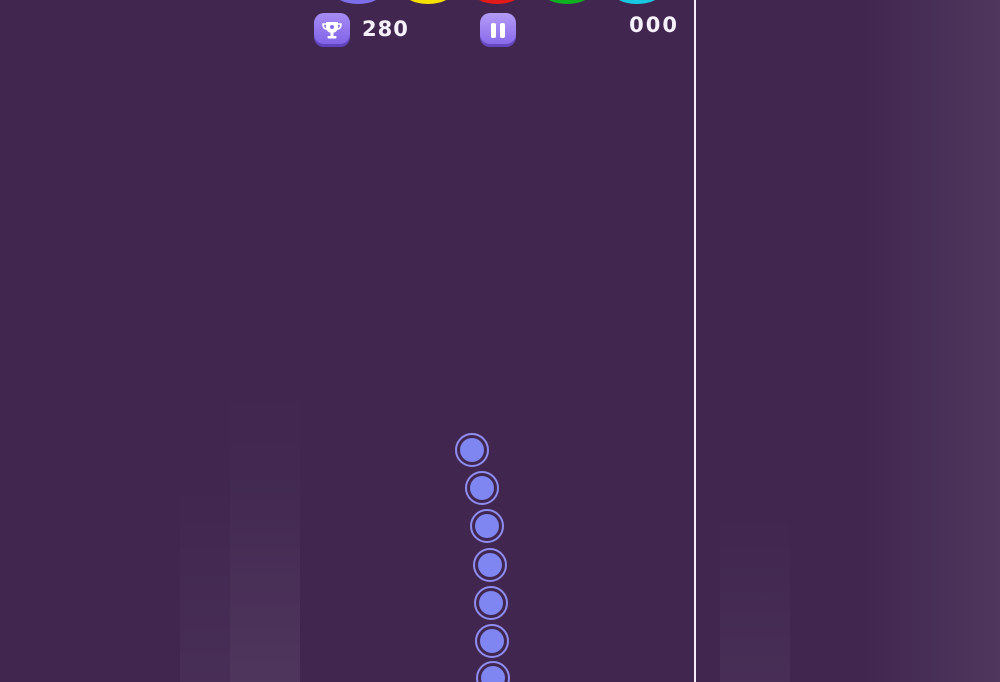  What do you see at coordinates (637, 2) in the screenshot?
I see `ring-cyan` at bounding box center [637, 2].